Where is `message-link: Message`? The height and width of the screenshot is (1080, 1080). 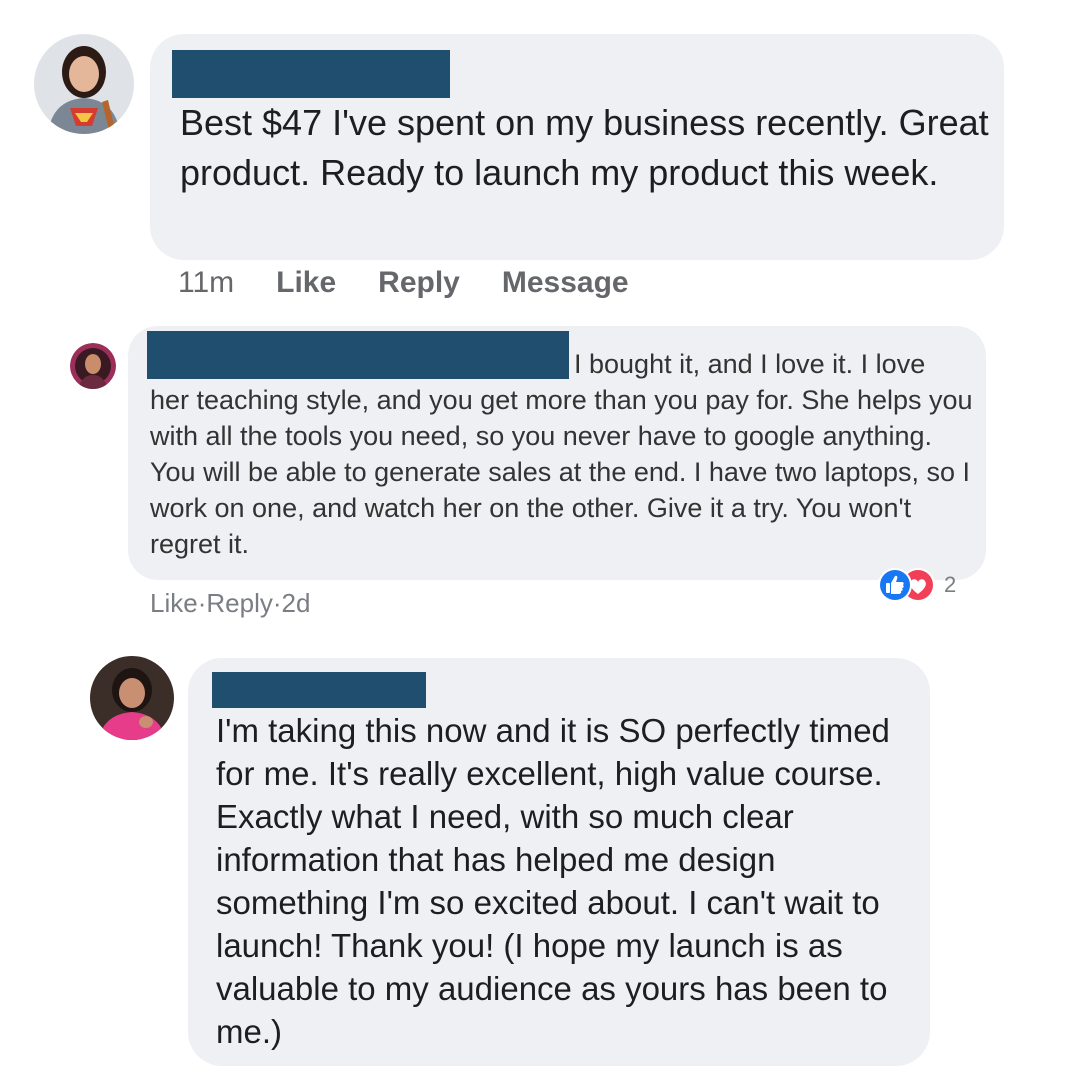
message-link: Message is located at coordinates (565, 283).